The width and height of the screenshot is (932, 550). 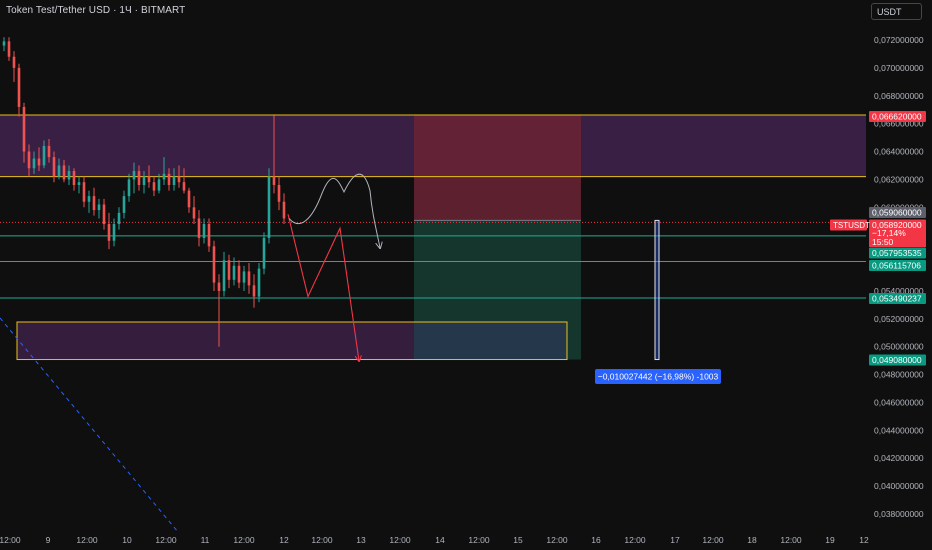 I want to click on svg-text: 0,056115706, so click(x=896, y=266).